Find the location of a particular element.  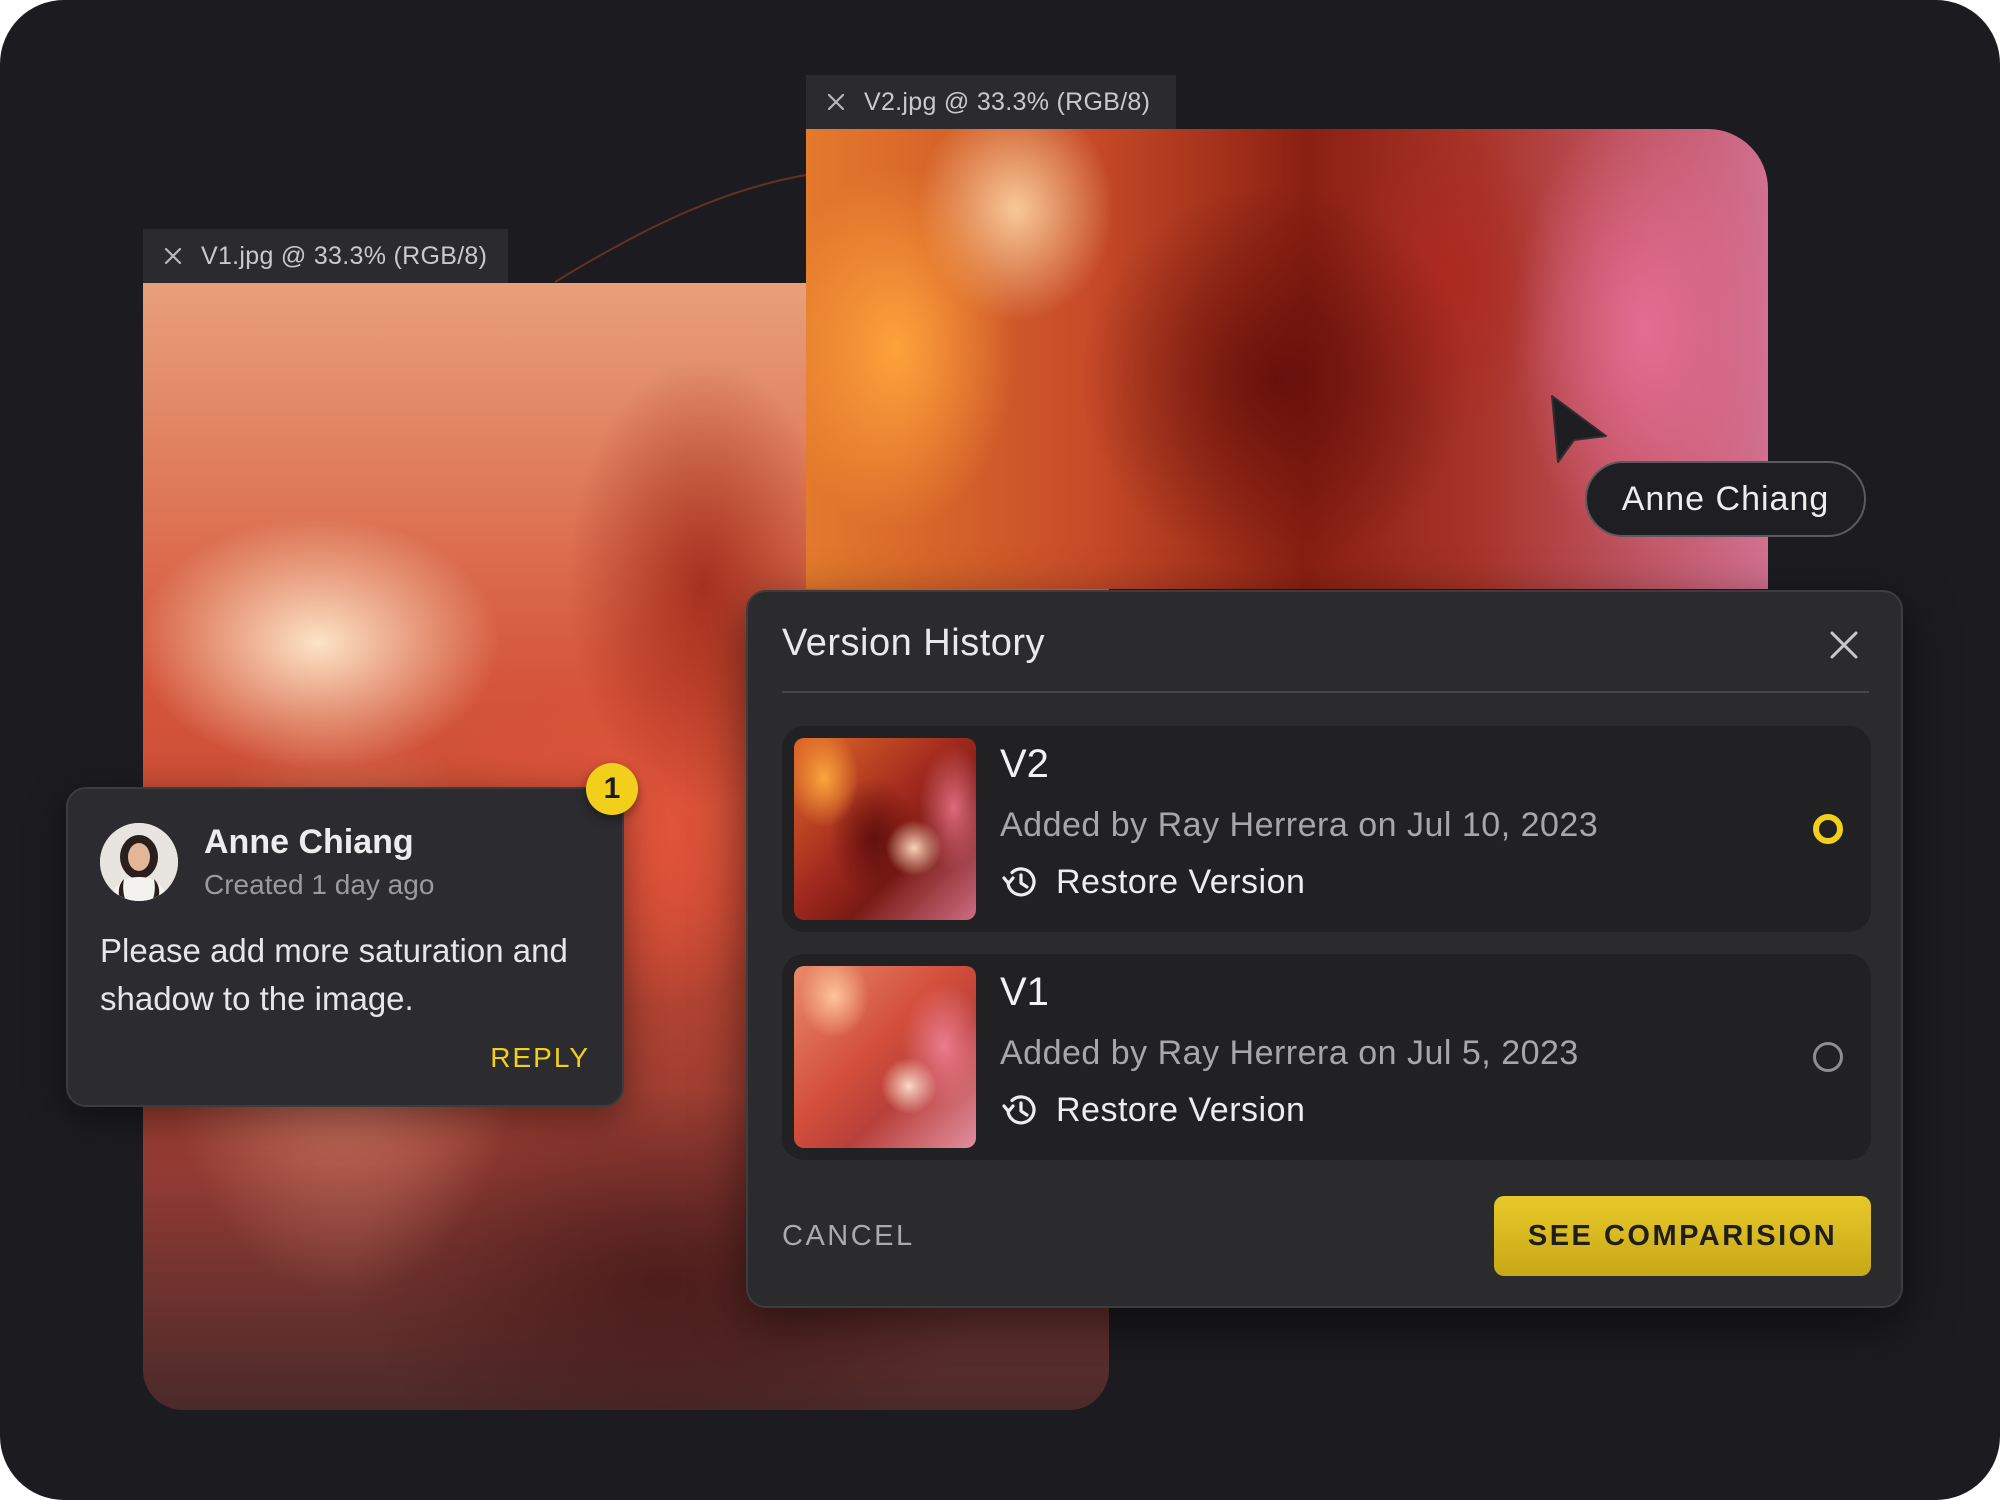

avatar is located at coordinates (139, 862).